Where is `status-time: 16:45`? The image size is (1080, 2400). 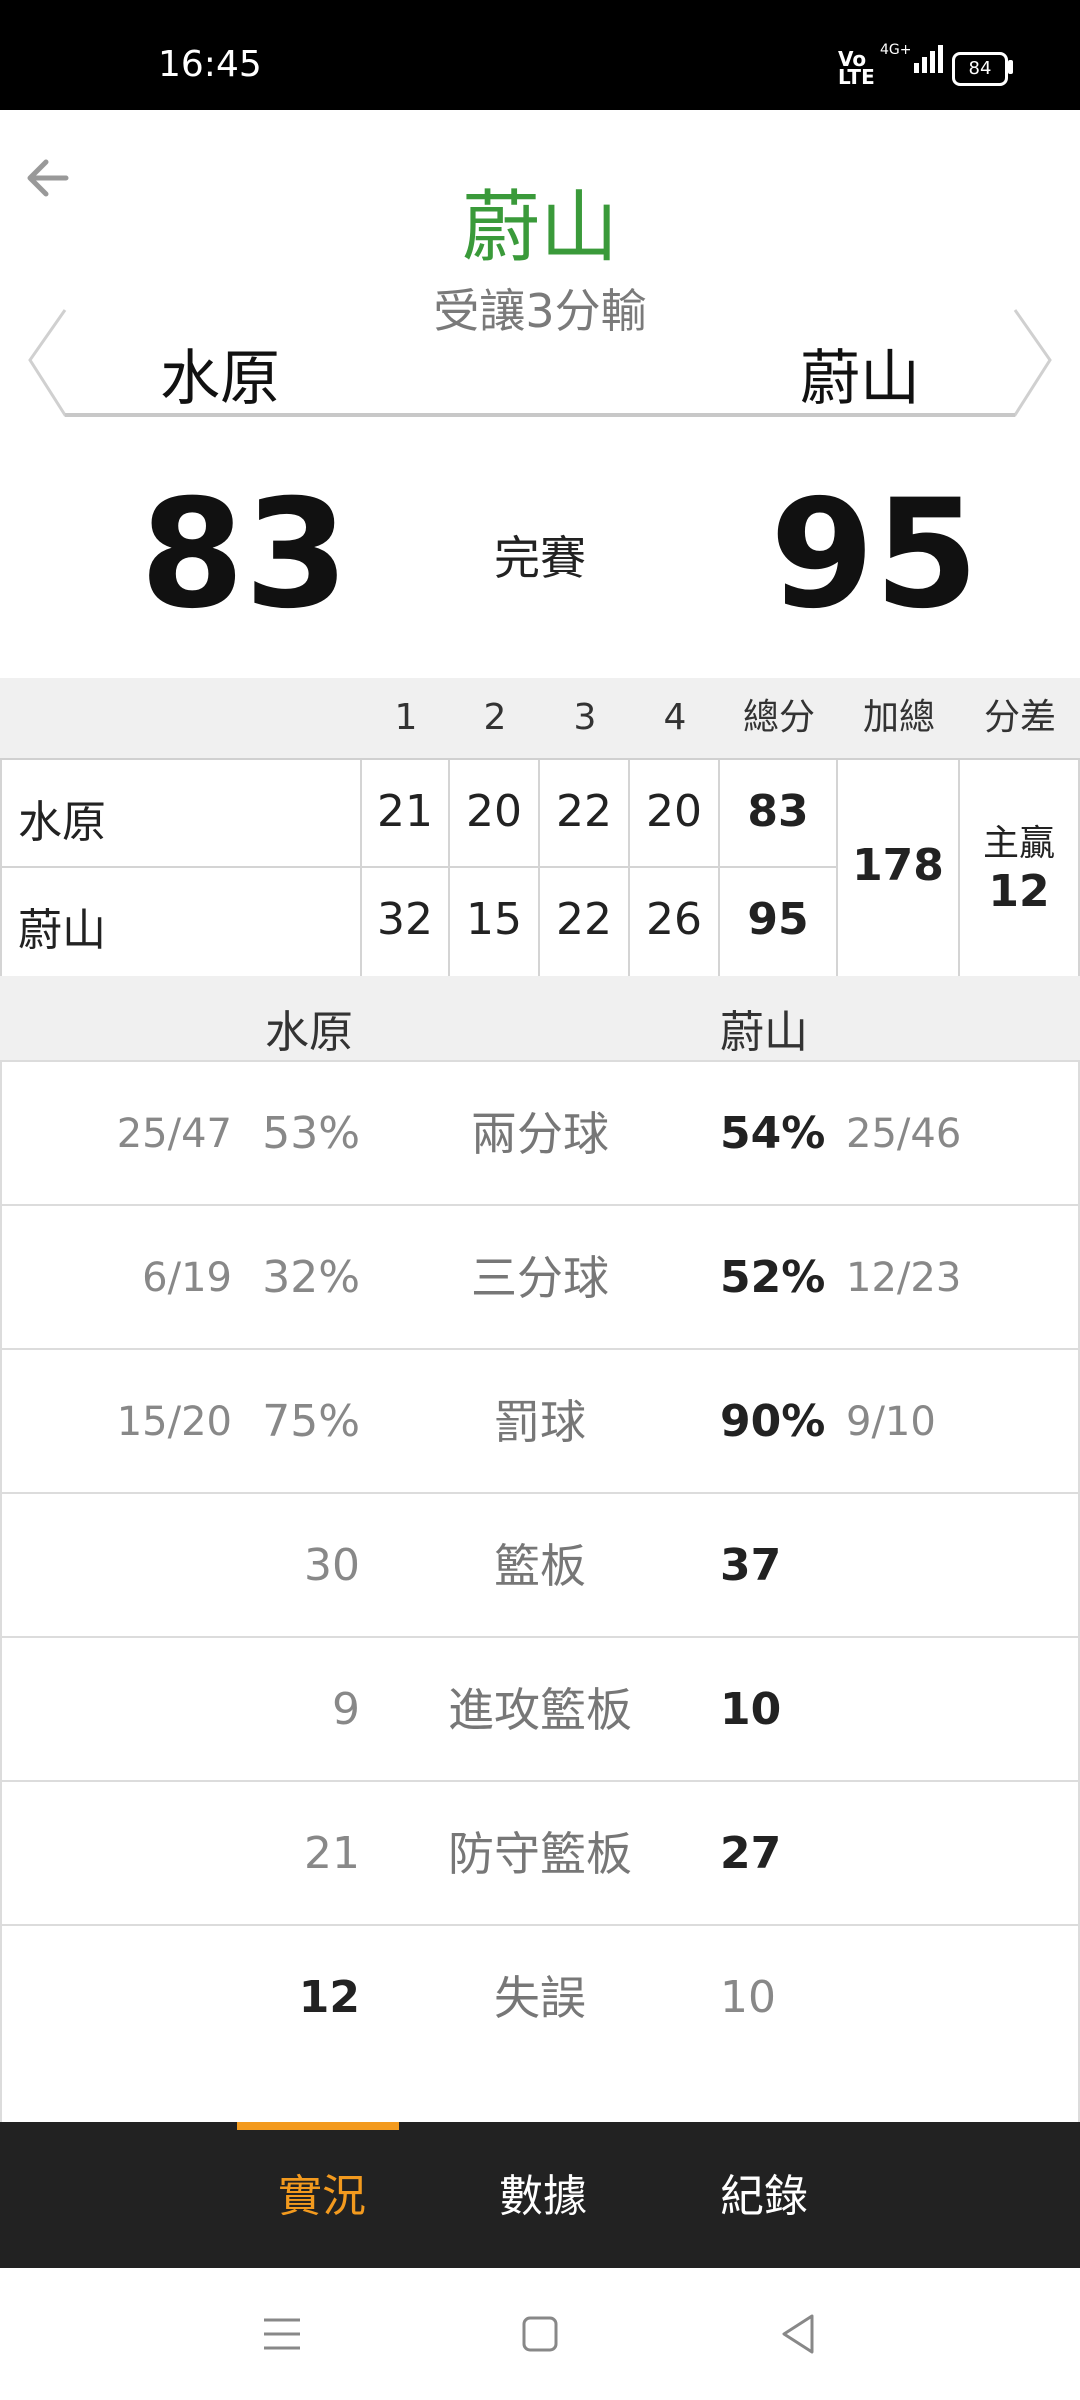 status-time: 16:45 is located at coordinates (210, 64).